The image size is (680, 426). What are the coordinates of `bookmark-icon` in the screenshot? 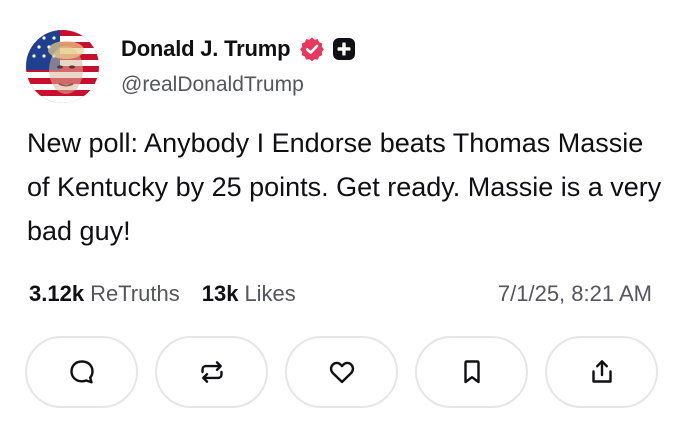 It's located at (471, 372).